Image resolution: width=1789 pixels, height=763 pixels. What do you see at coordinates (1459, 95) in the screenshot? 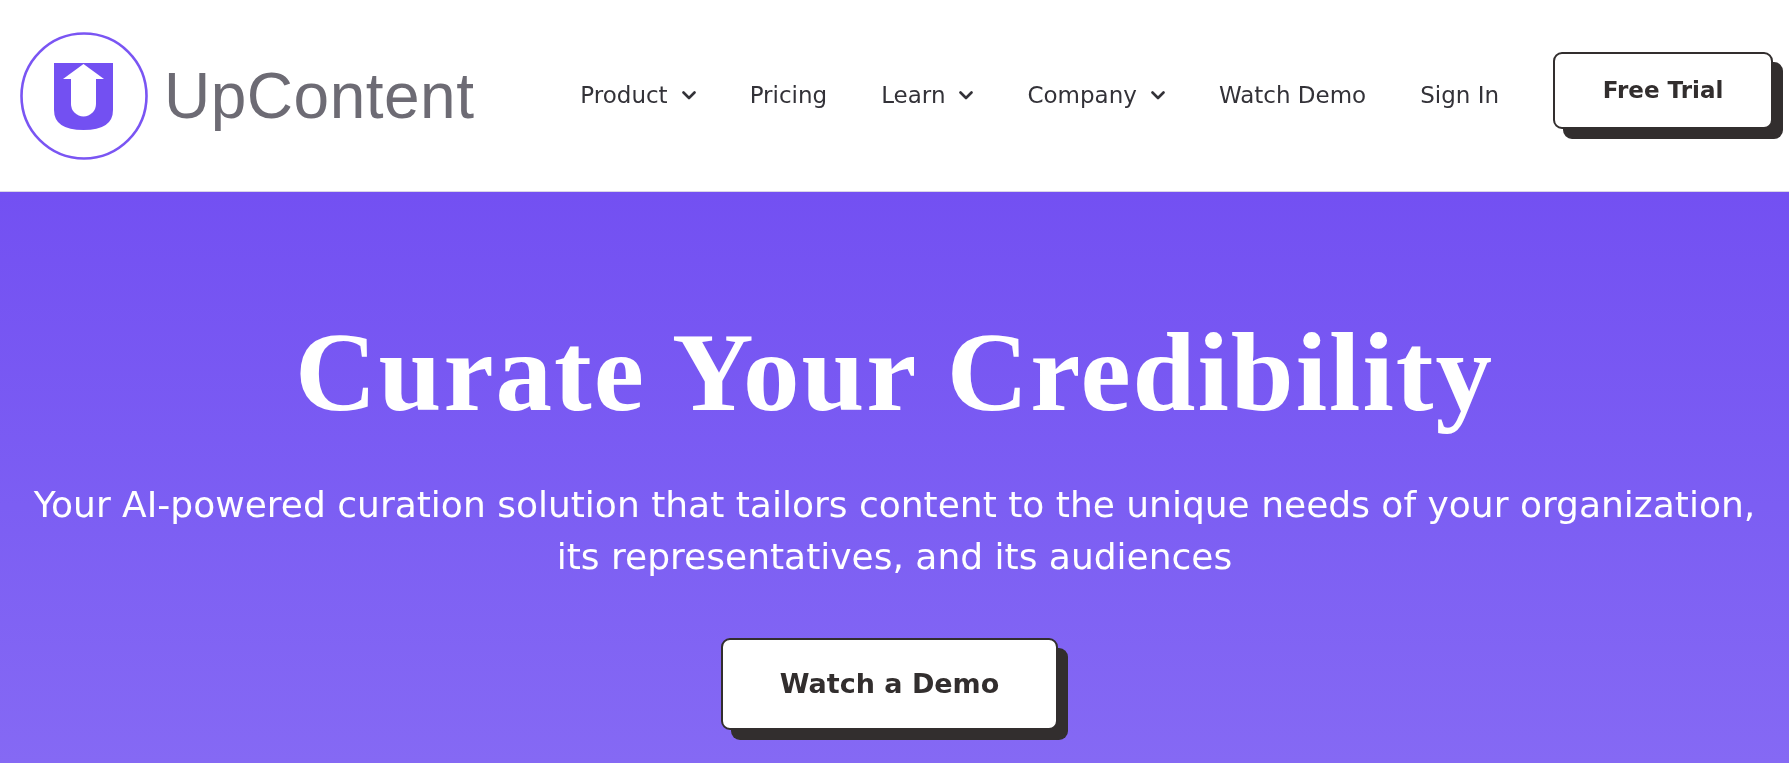
I see `nav-link: Sign In` at bounding box center [1459, 95].